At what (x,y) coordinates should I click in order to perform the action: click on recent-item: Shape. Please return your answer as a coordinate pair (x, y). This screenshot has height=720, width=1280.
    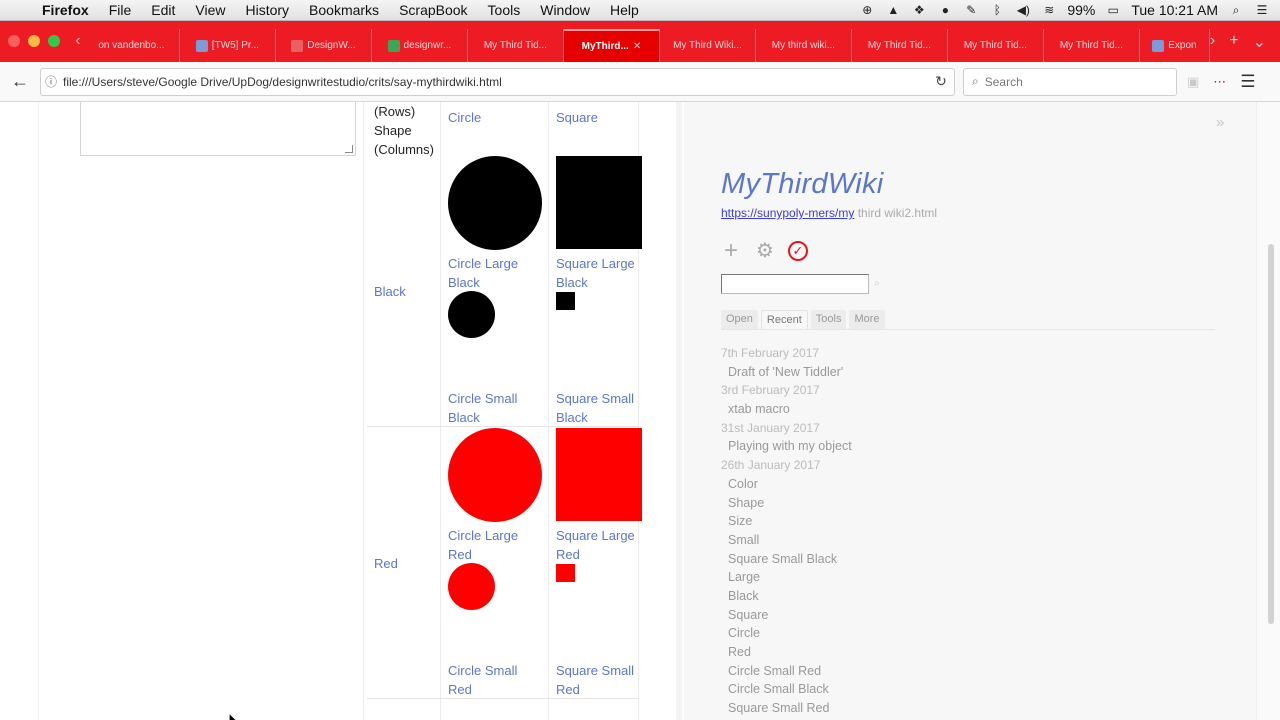
    Looking at the image, I should click on (921, 503).